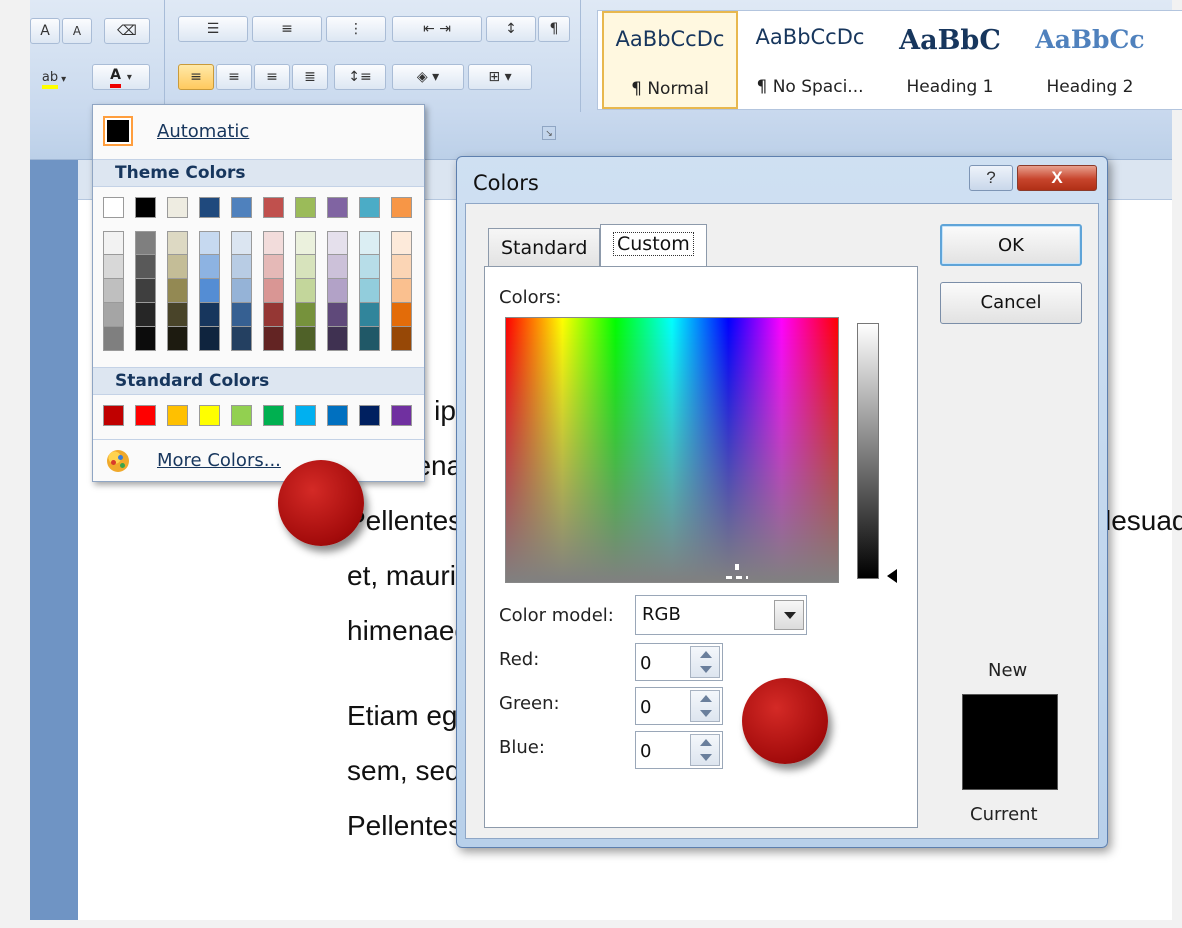 This screenshot has width=1182, height=928. I want to click on borders-button: ⊞ ▾, so click(500, 77).